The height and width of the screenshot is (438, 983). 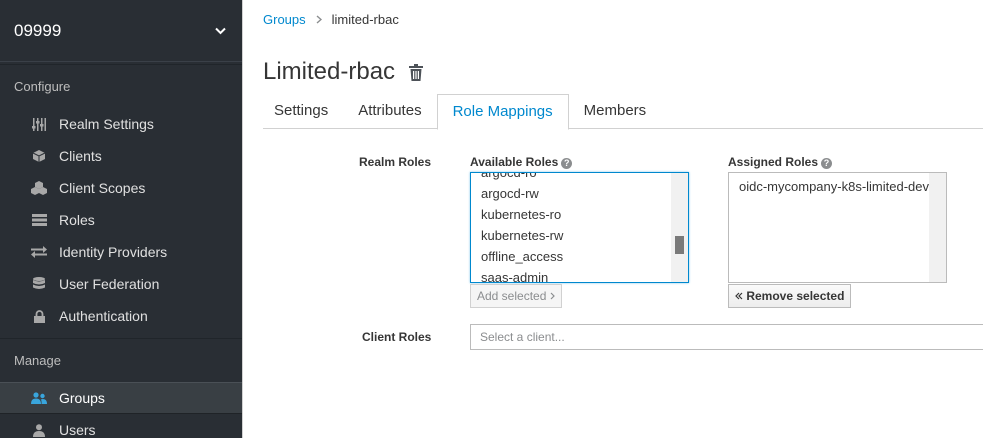 What do you see at coordinates (329, 71) in the screenshot?
I see `page-title: Limited-rbac` at bounding box center [329, 71].